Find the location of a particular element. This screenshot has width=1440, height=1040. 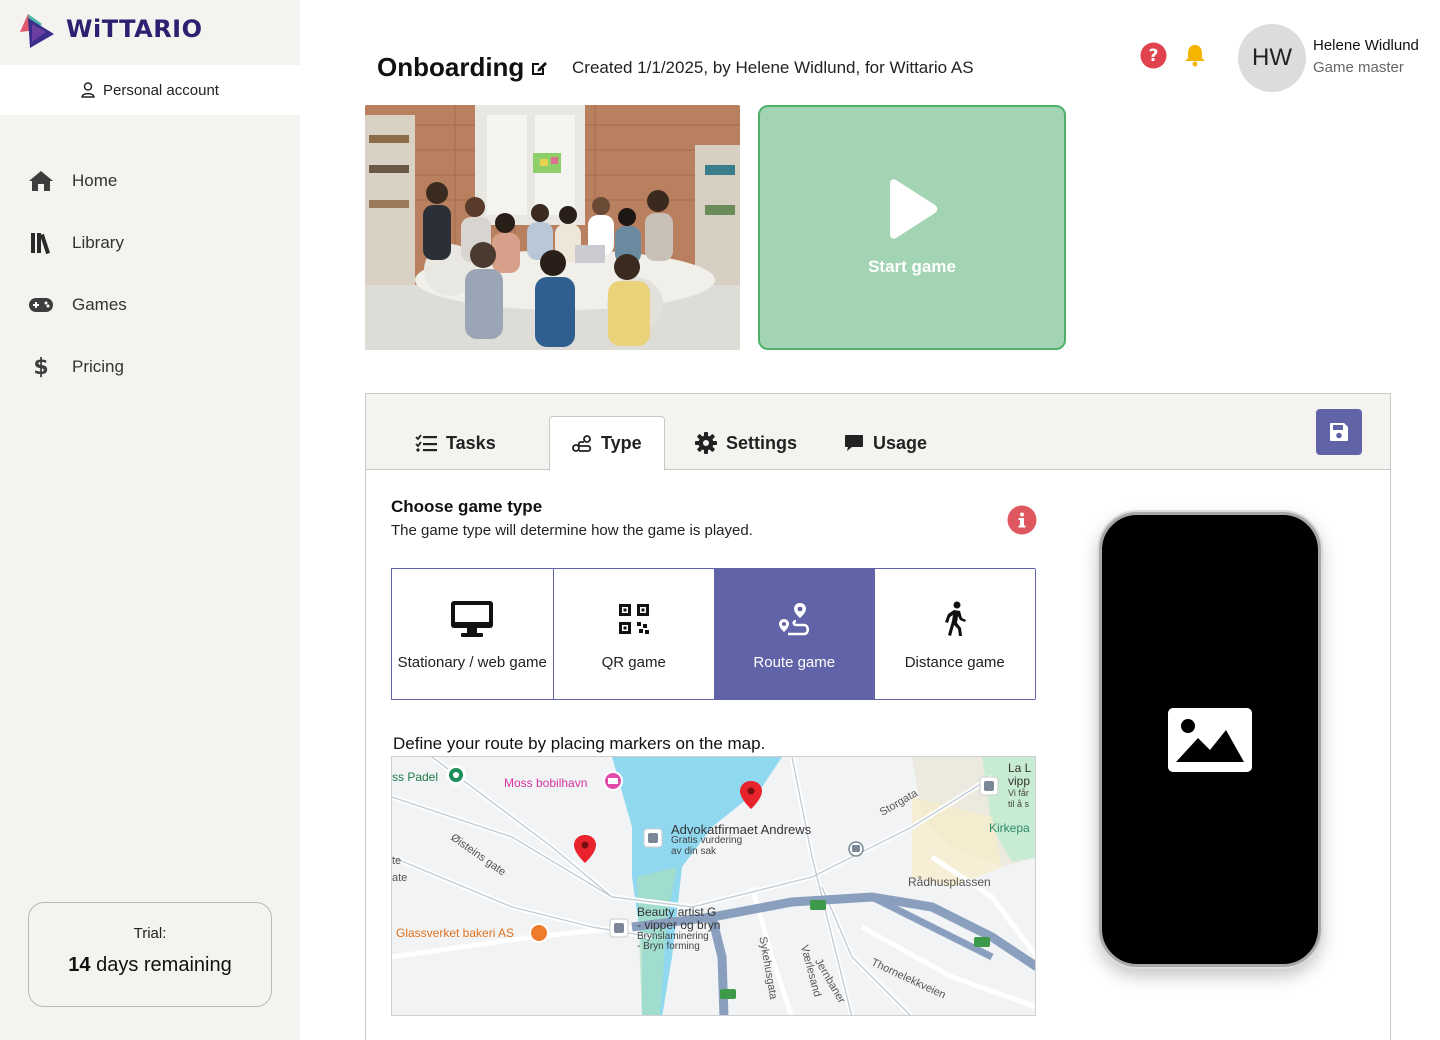

phone-preview is located at coordinates (1210, 739).